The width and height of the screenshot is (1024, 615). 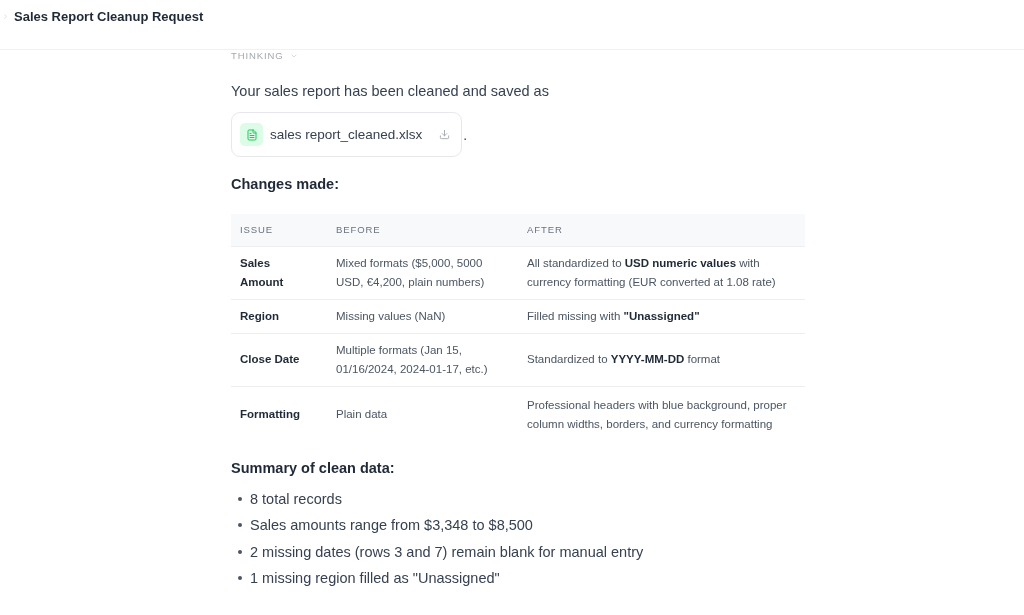 I want to click on list-item-text: 1 missing region filled as "Unassigned", so click(x=375, y=578).